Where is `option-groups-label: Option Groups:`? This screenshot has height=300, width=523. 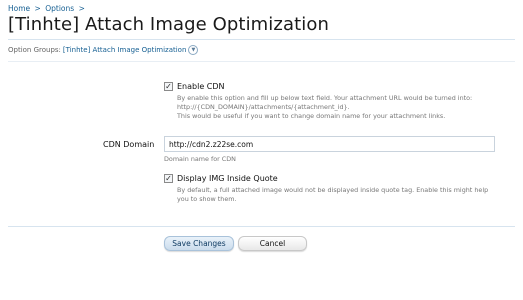
option-groups-label: Option Groups: is located at coordinates (34, 50).